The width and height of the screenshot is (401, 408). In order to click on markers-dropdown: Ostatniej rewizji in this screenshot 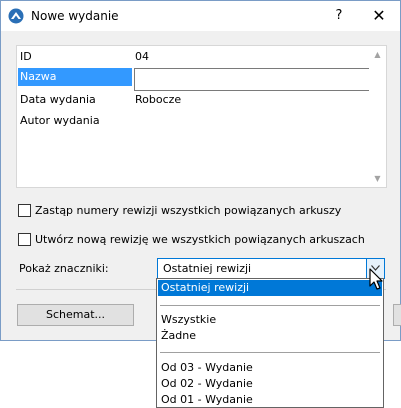, I will do `click(271, 268)`.